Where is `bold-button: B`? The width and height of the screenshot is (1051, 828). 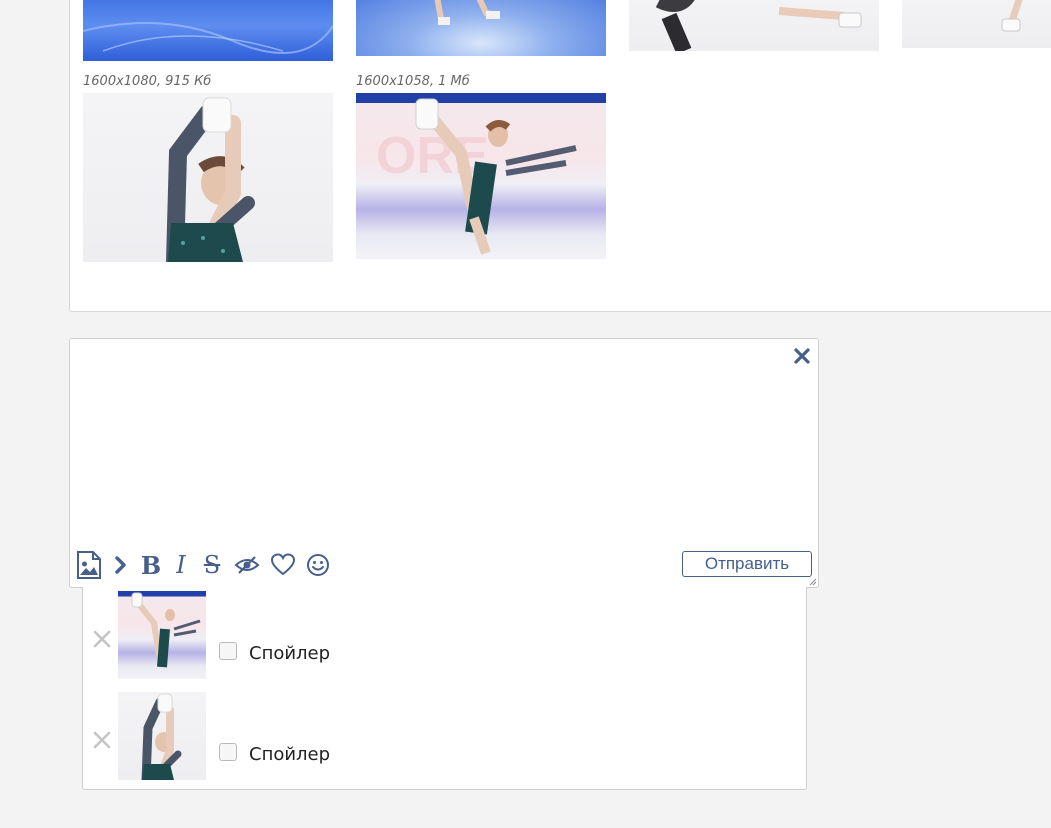
bold-button: B is located at coordinates (151, 565).